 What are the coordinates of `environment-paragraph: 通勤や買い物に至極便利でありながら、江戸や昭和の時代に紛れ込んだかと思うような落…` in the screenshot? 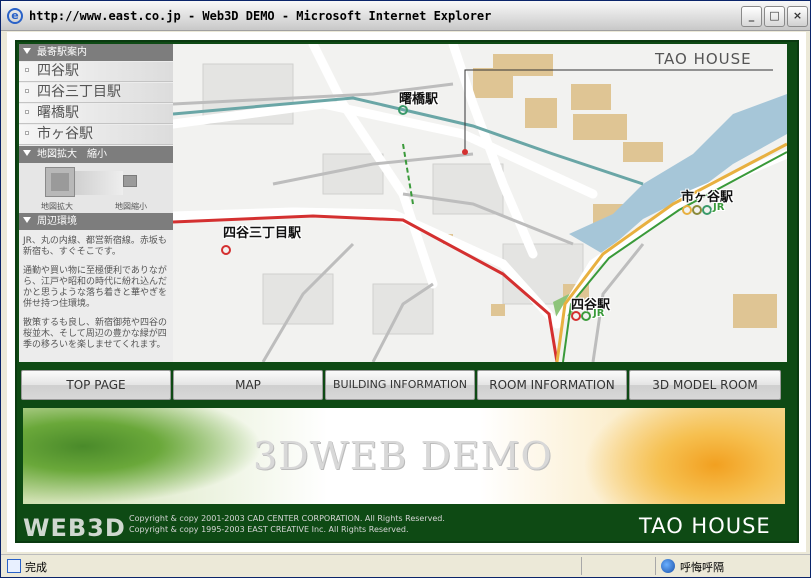 It's located at (95, 287).